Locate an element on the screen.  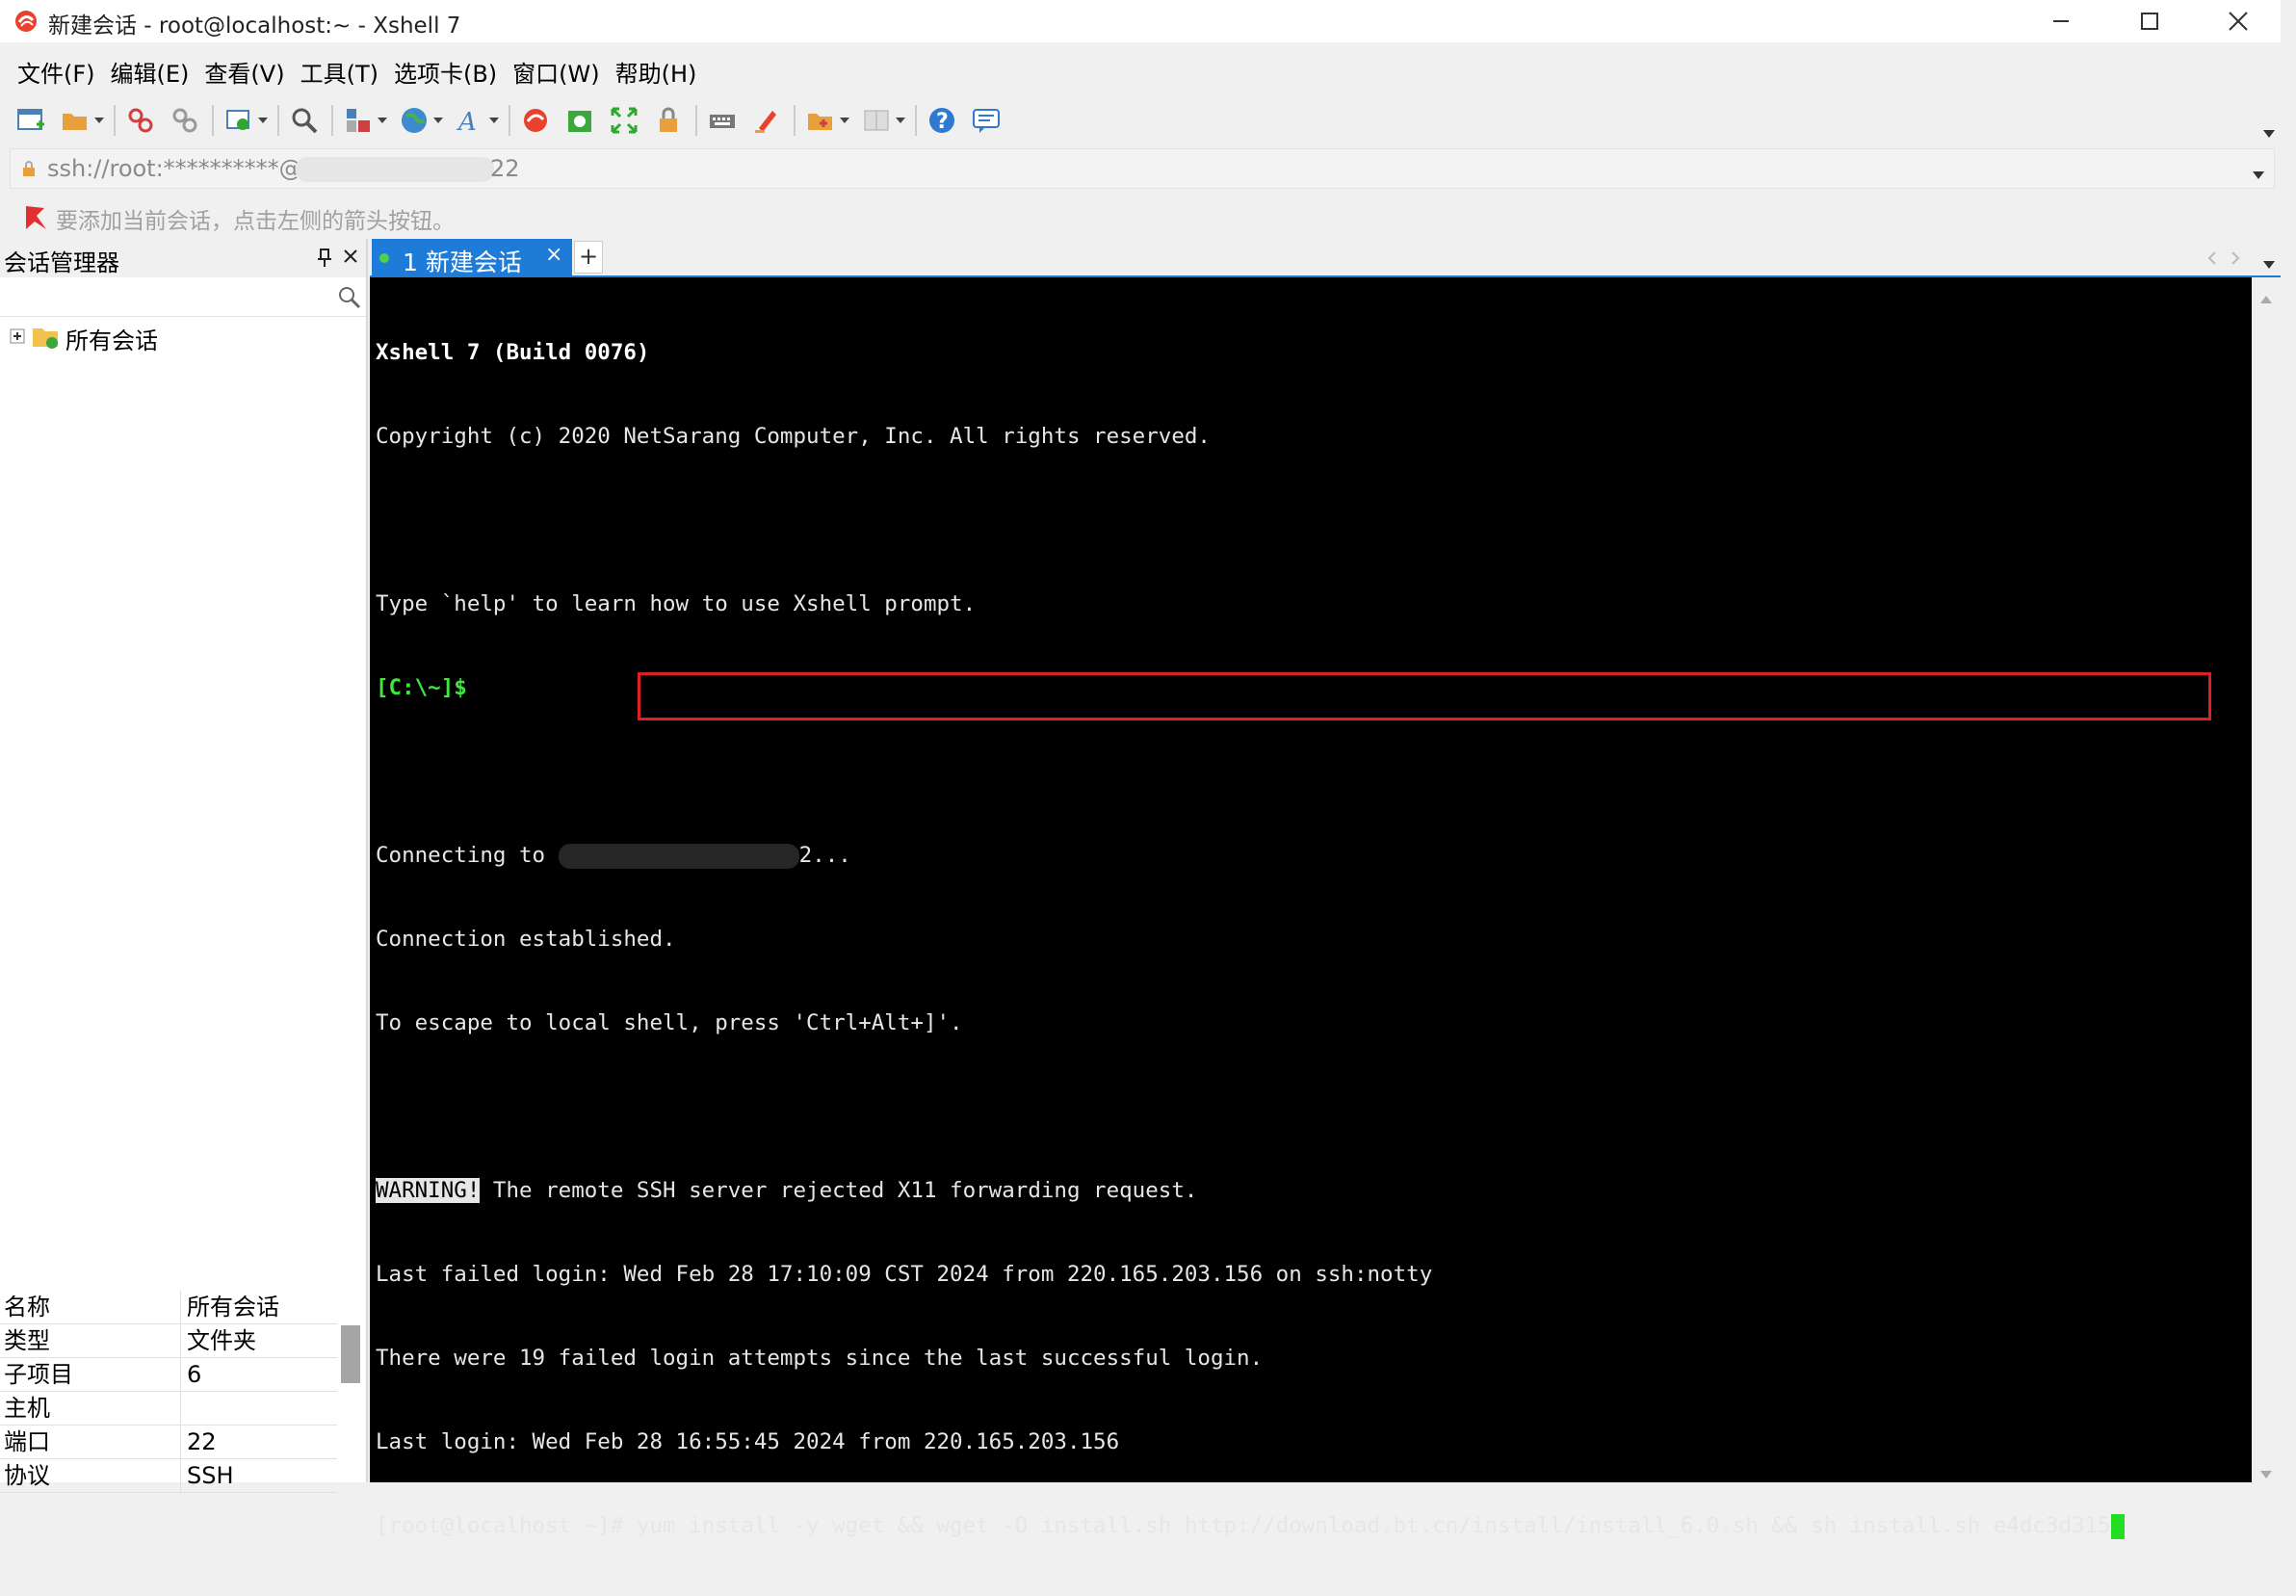
menu-edit: 编辑(E) is located at coordinates (150, 72).